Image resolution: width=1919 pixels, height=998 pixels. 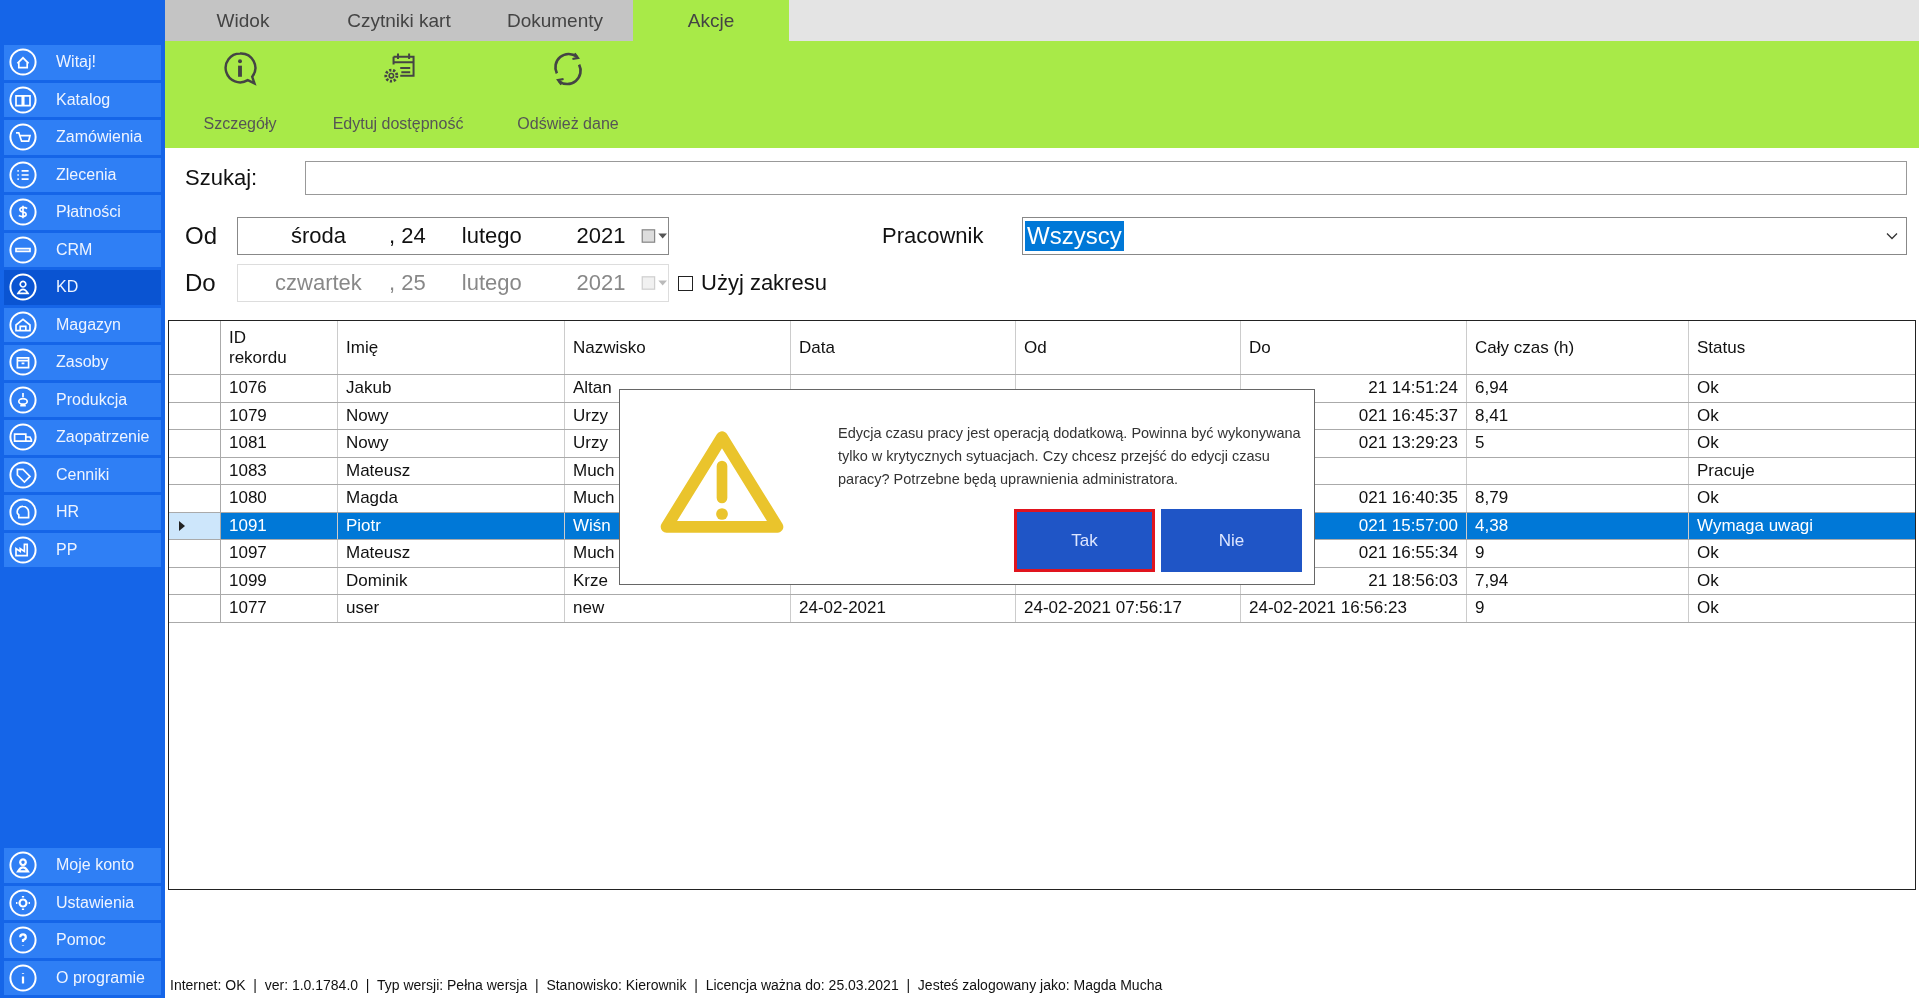 What do you see at coordinates (590, 580) in the screenshot?
I see `table-cell: Krze` at bounding box center [590, 580].